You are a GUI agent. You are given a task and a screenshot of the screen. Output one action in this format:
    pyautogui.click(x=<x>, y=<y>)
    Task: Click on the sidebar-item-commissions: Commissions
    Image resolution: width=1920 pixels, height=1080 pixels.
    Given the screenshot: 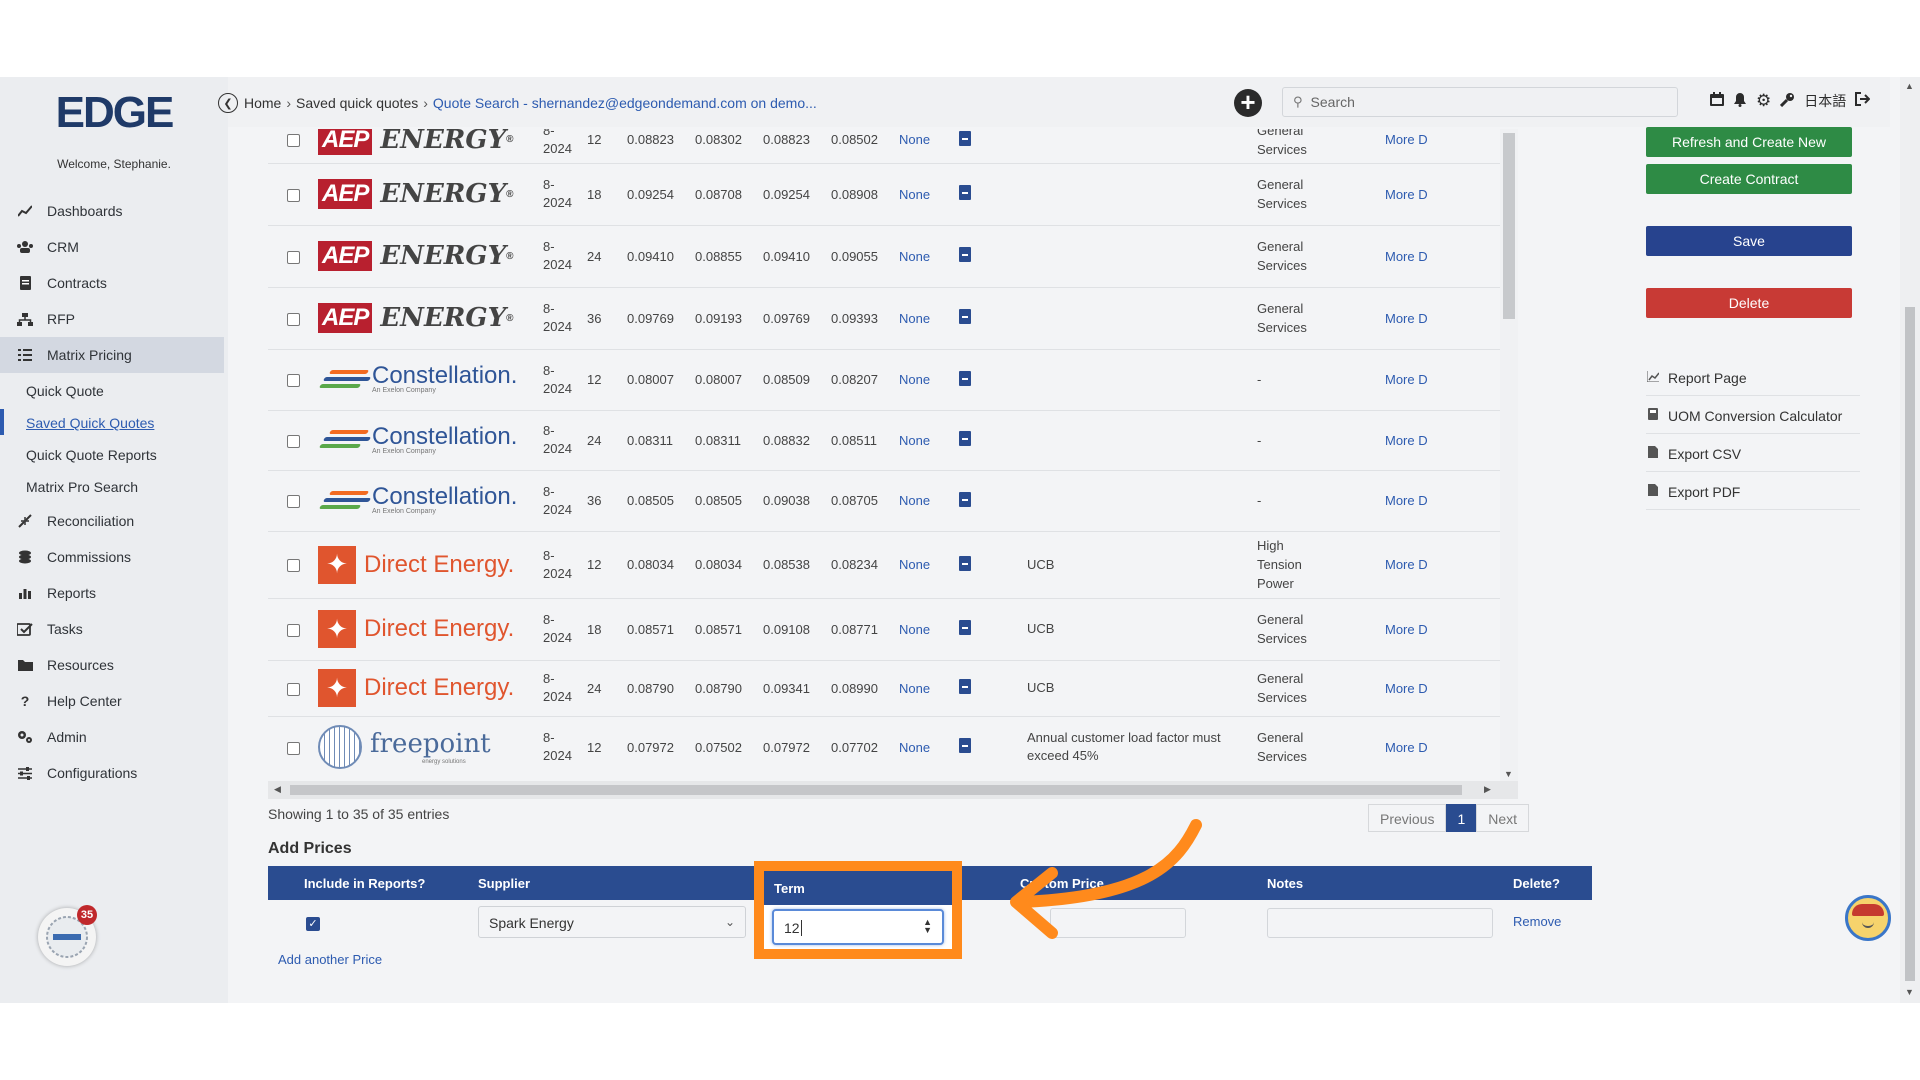 What is the action you would take?
    pyautogui.click(x=112, y=557)
    